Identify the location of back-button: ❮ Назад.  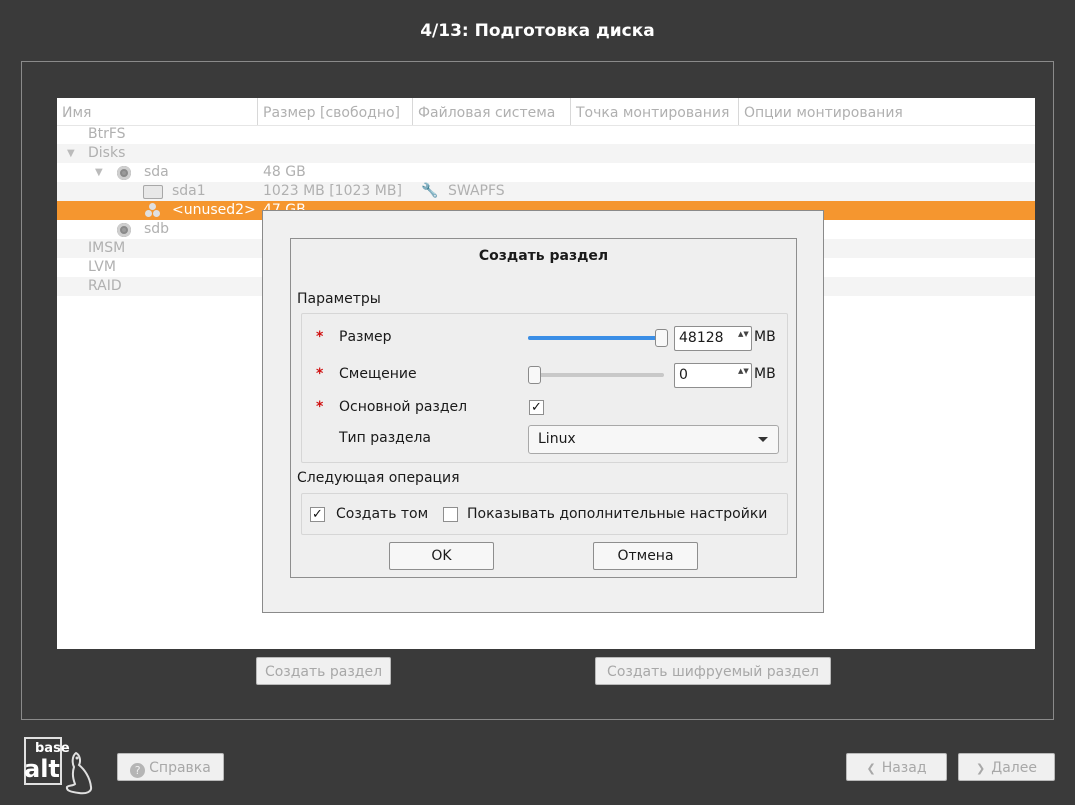
(896, 767).